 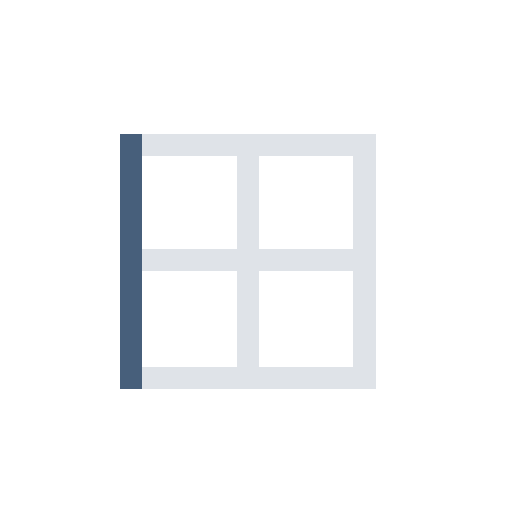 I want to click on left-border-bar, so click(x=131, y=261).